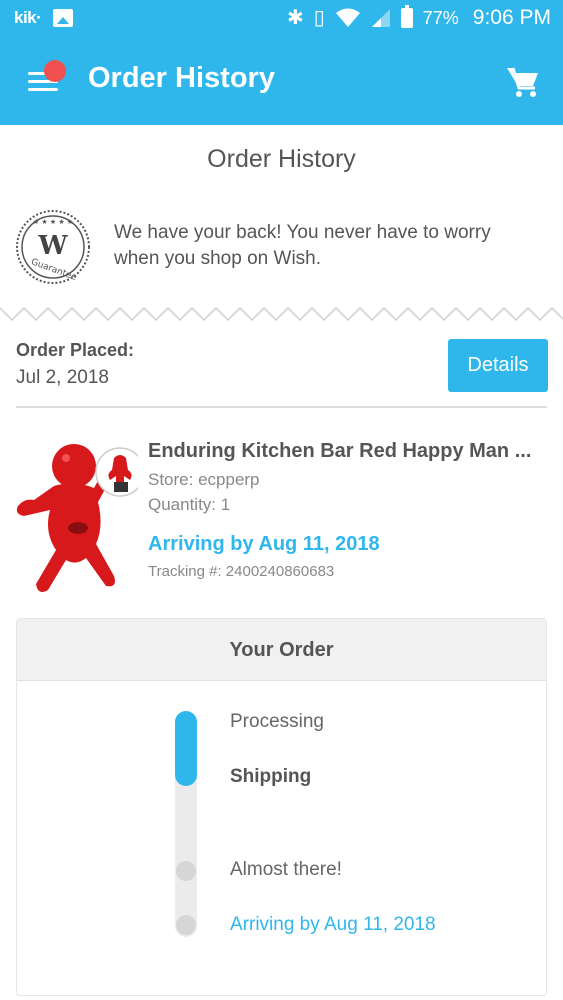  I want to click on cart-icon, so click(523, 82).